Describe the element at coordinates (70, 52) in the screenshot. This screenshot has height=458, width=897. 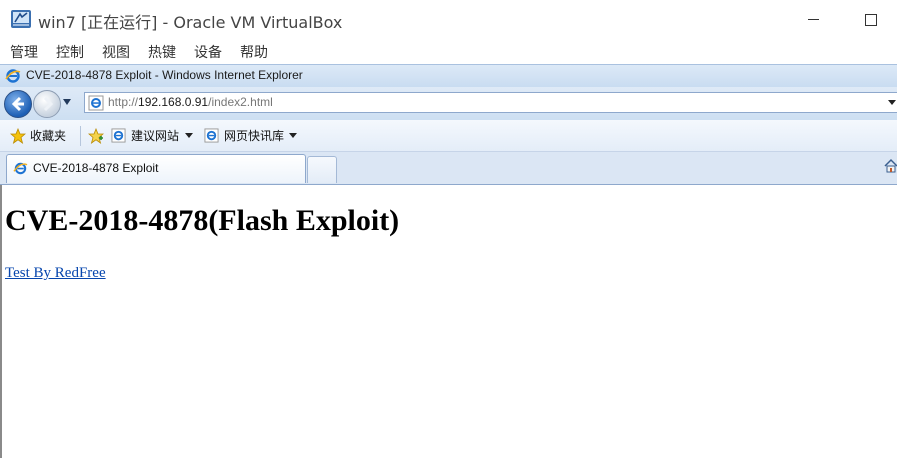
I see `menu-control: 控制` at that location.